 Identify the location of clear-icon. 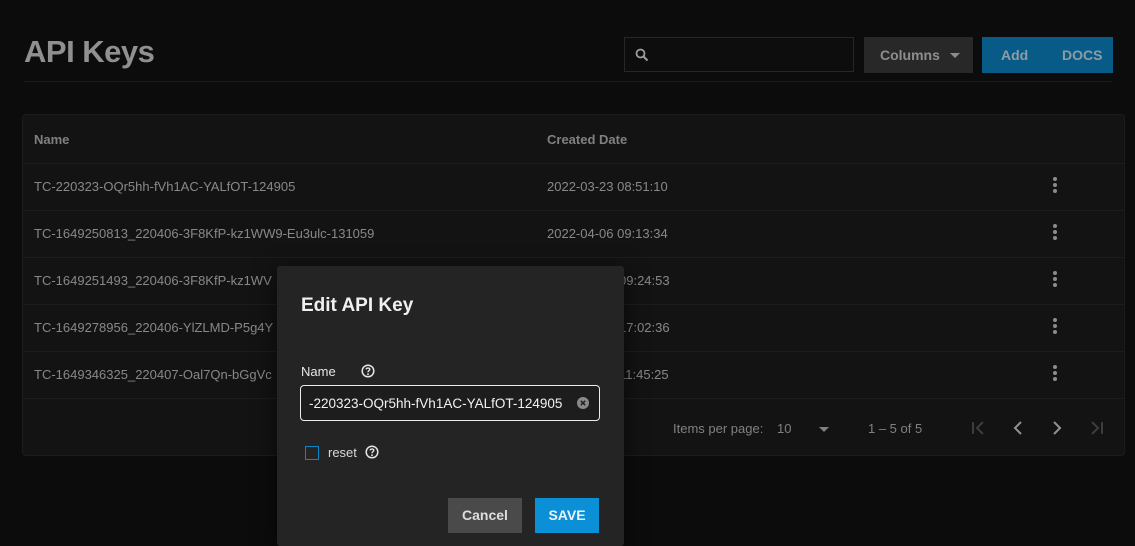
(583, 403).